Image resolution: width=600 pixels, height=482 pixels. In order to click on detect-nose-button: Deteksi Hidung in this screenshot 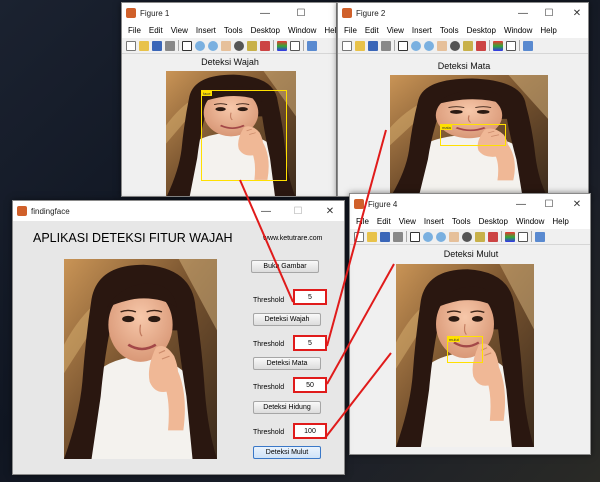, I will do `click(287, 407)`.